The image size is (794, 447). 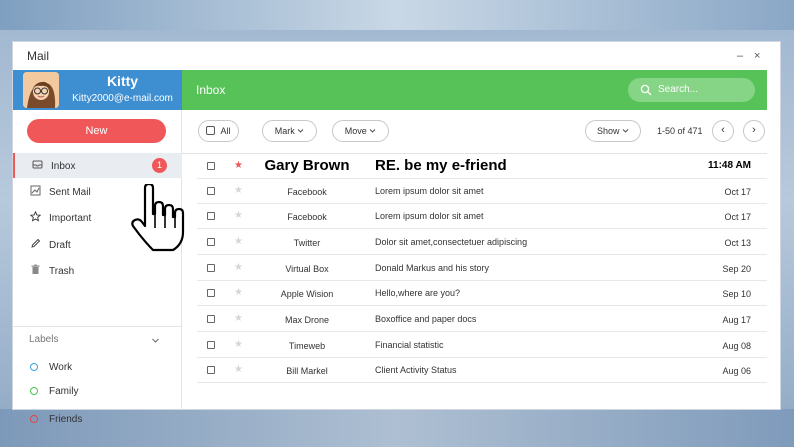 I want to click on message-sender: Virtual Box, so click(x=307, y=269).